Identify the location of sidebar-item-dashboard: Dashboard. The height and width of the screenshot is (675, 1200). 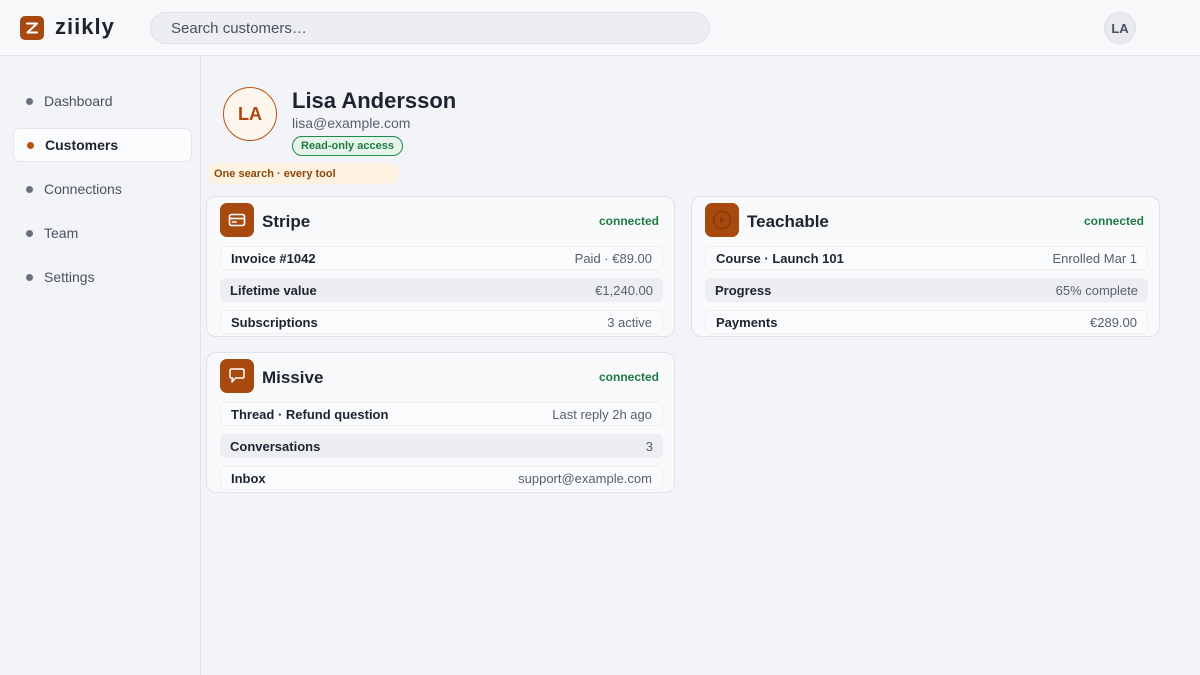
(102, 101).